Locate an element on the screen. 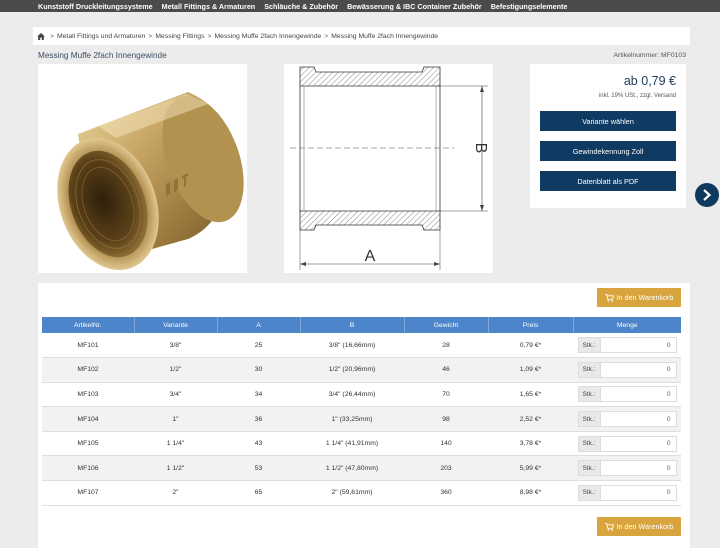 Image resolution: width=720 pixels, height=548 pixels. price: ab 0,79 € is located at coordinates (649, 81).